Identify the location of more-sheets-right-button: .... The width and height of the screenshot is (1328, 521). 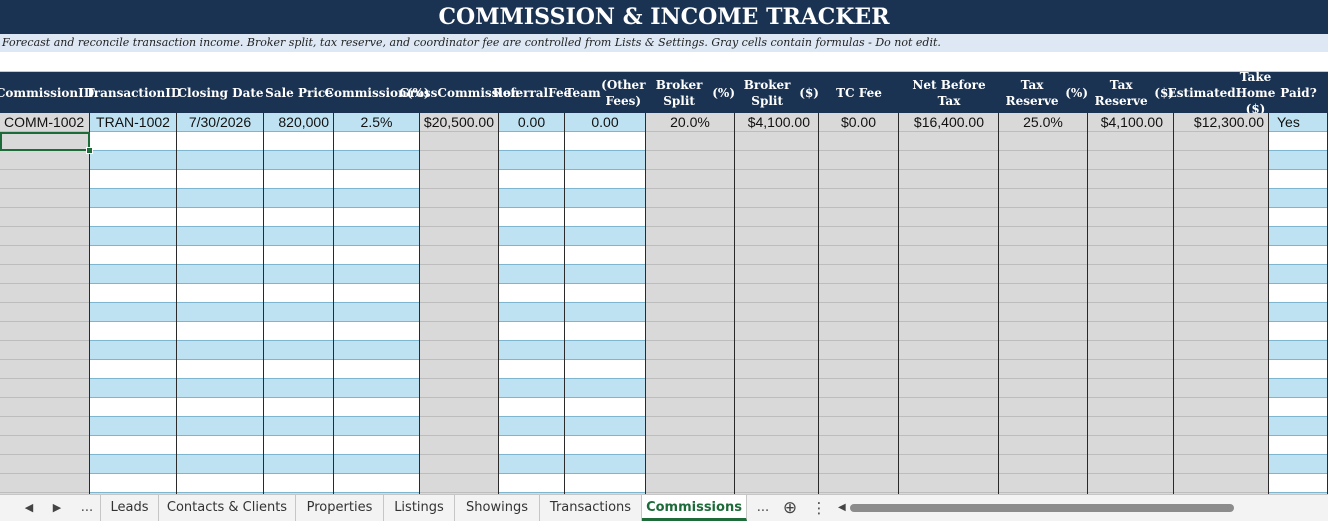
(763, 508).